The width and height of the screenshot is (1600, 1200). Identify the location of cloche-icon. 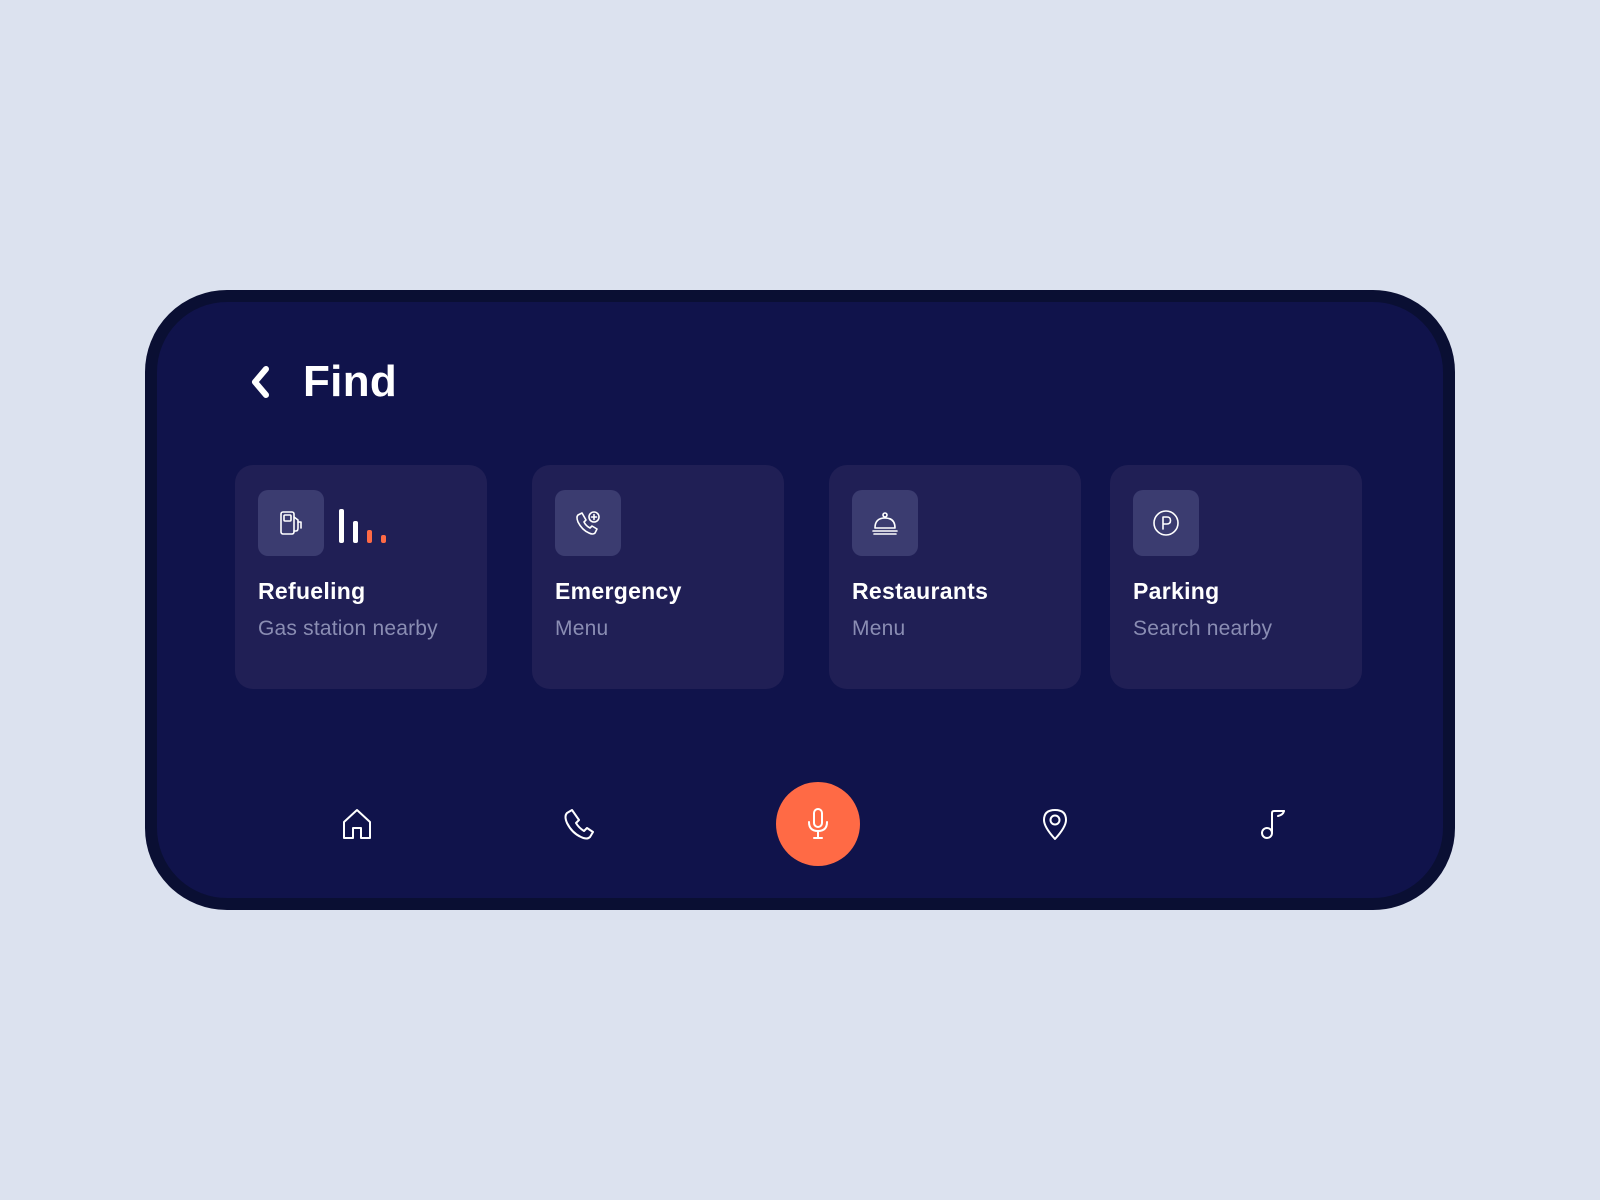
(885, 523).